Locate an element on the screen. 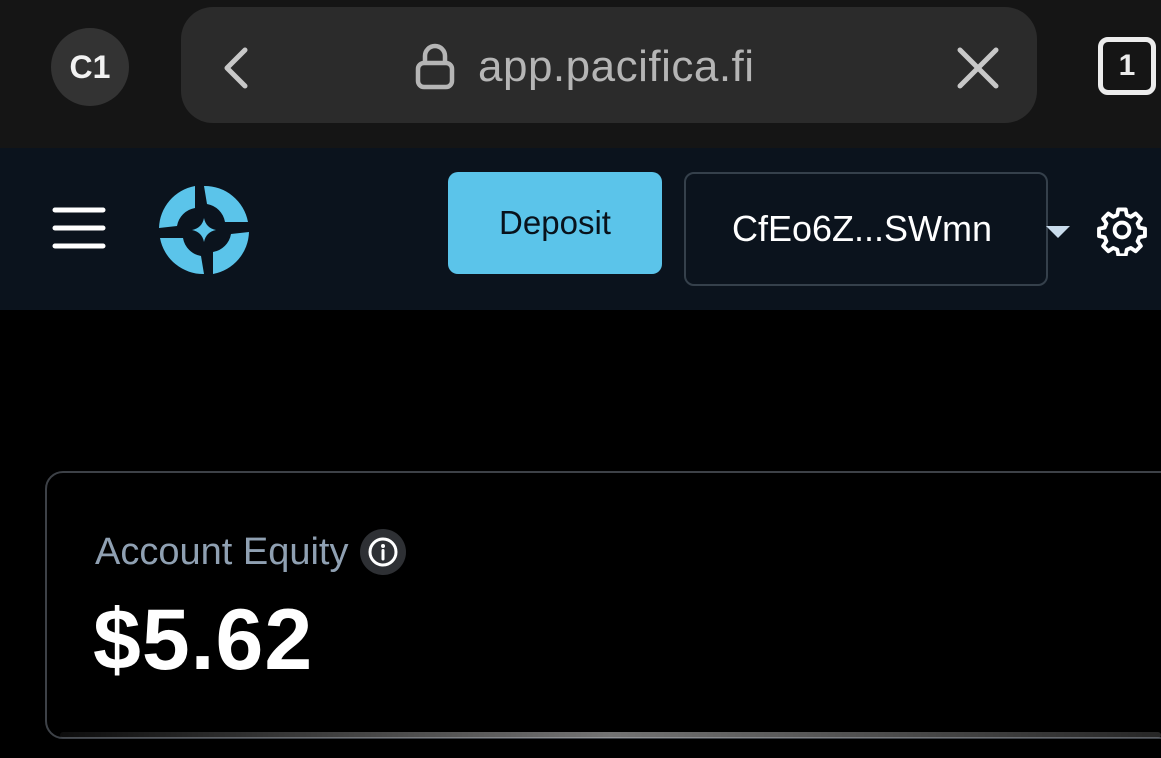 The image size is (1161, 758). pacifica-logo-icon is located at coordinates (204, 230).